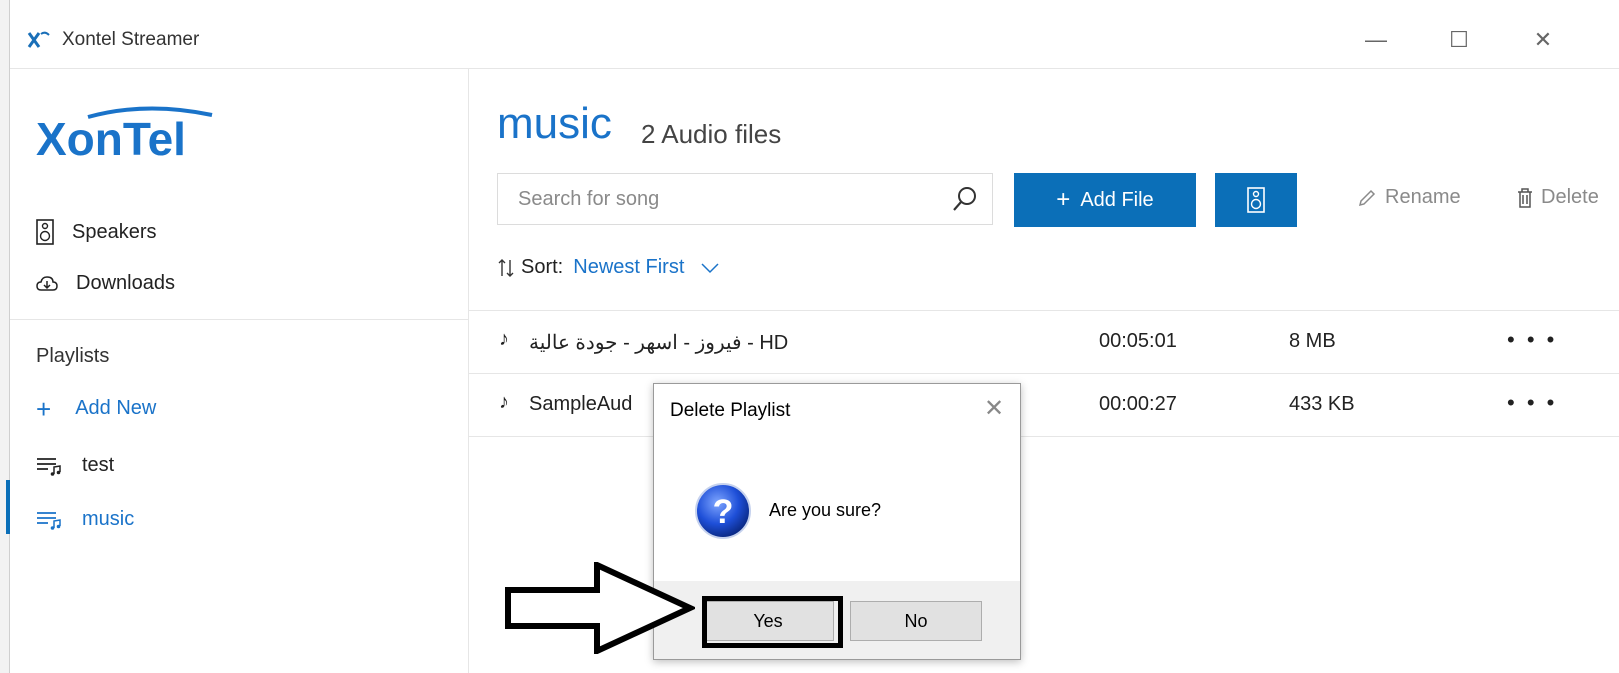 The image size is (1619, 673). What do you see at coordinates (73, 356) in the screenshot?
I see `playlists-heading: Playlists` at bounding box center [73, 356].